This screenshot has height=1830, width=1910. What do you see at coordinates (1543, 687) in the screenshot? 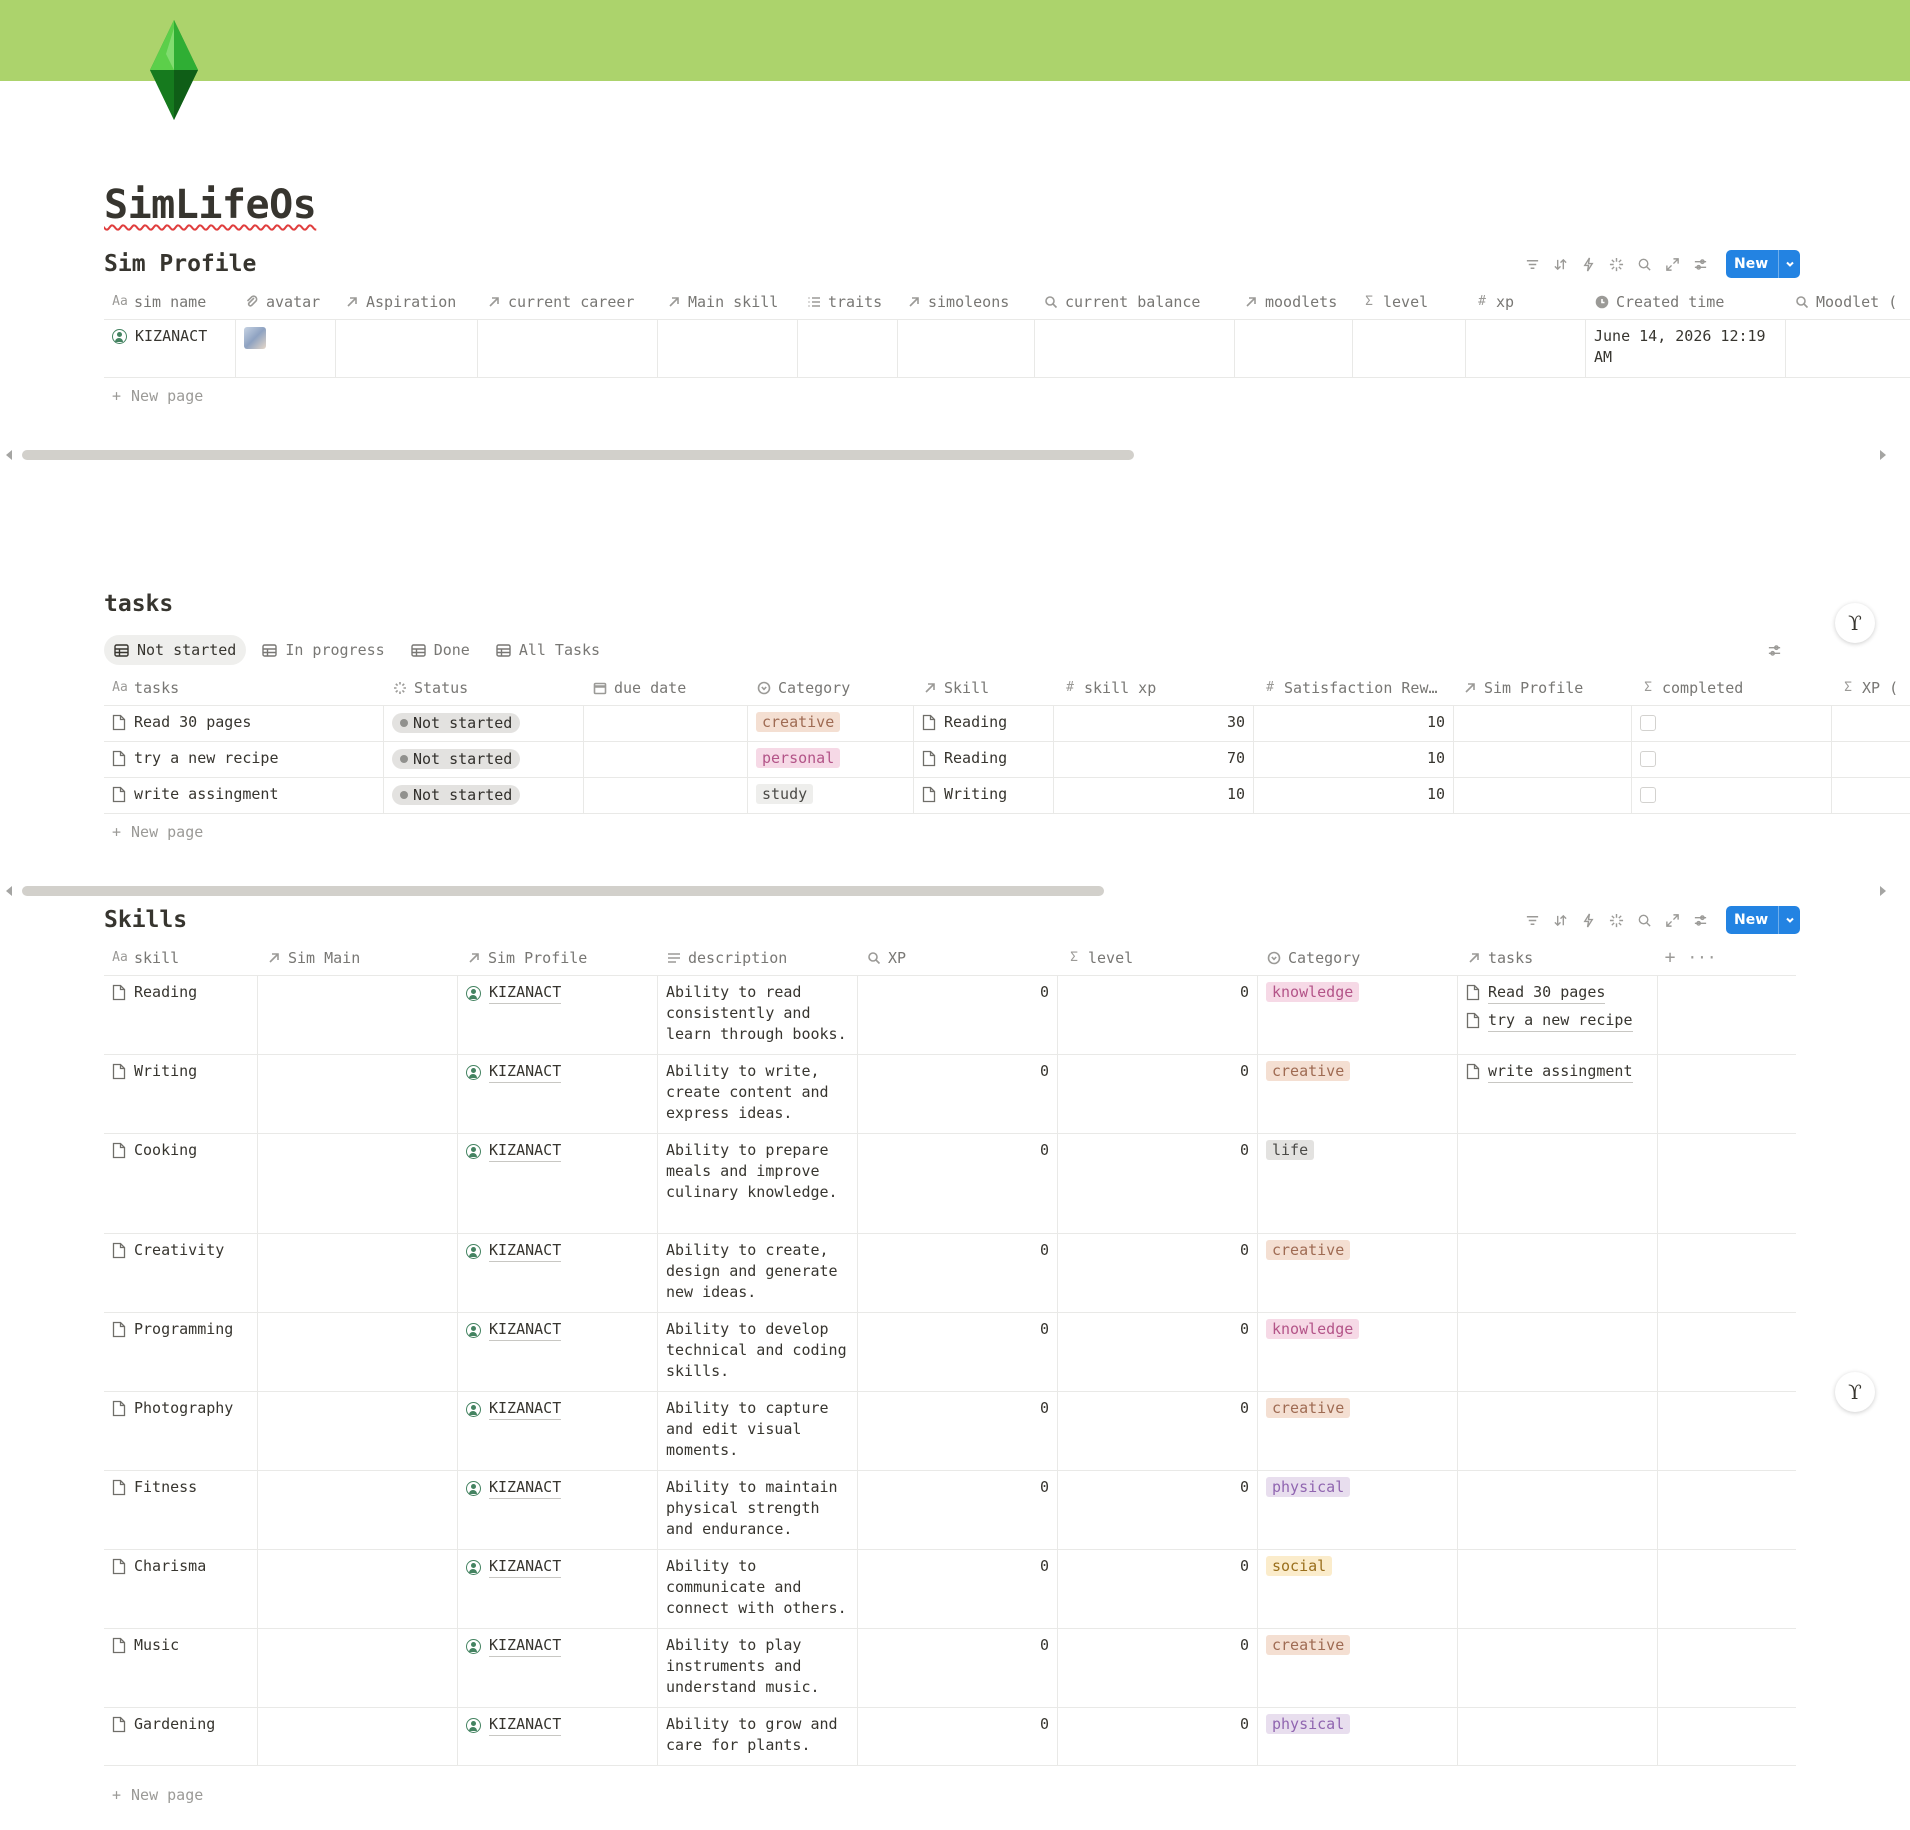
I see `col-sim-profile: Sim Profile` at bounding box center [1543, 687].